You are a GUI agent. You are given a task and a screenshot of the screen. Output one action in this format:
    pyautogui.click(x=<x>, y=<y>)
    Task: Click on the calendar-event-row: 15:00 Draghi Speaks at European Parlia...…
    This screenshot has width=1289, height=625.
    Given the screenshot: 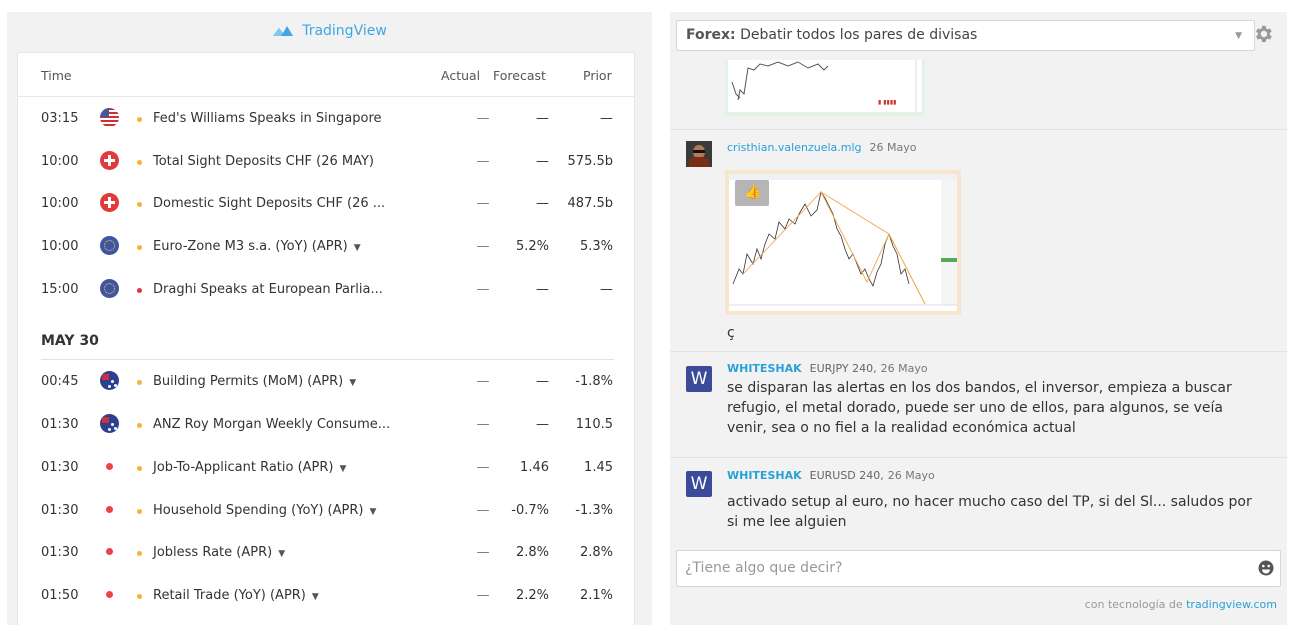 What is the action you would take?
    pyautogui.click(x=326, y=289)
    